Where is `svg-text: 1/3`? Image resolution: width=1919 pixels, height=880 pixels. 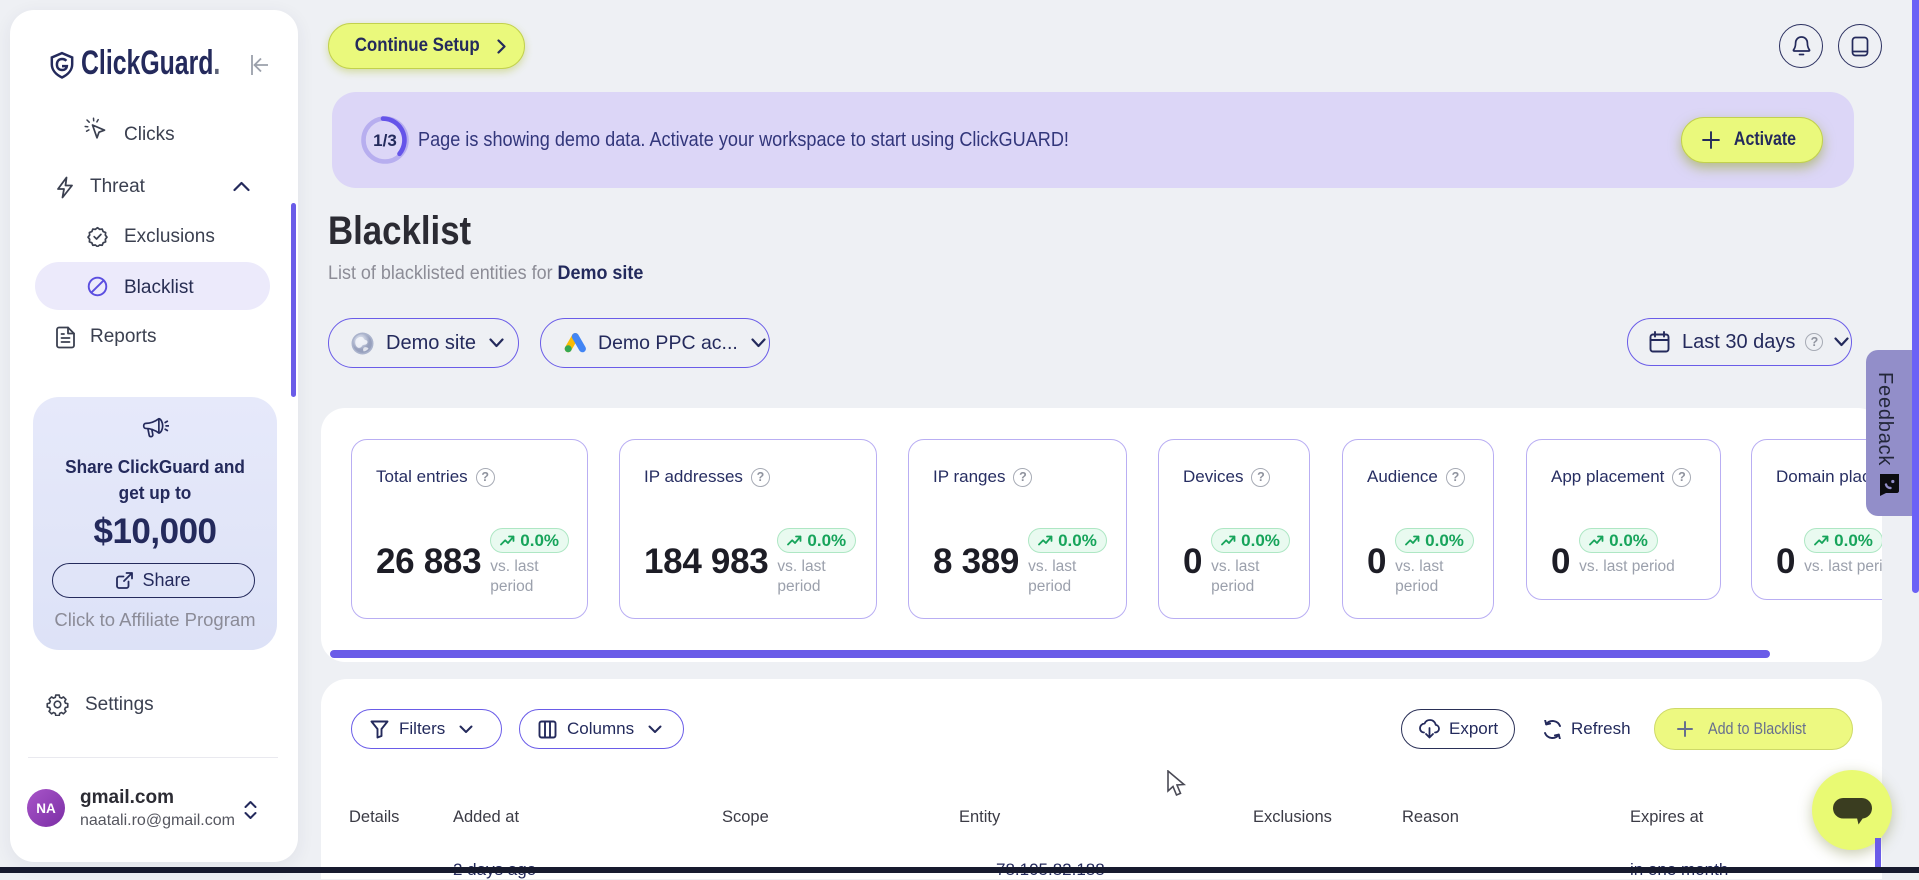 svg-text: 1/3 is located at coordinates (385, 140).